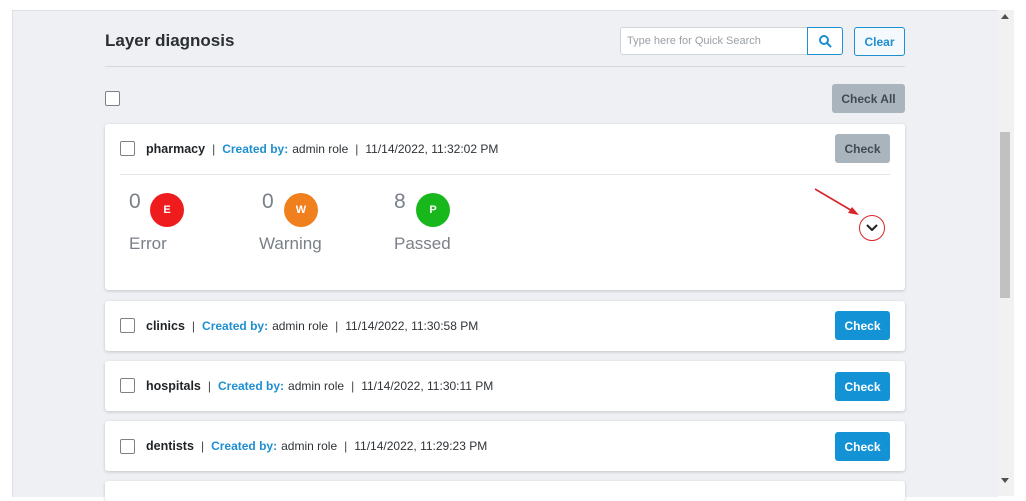 This screenshot has height=501, width=1026. What do you see at coordinates (268, 201) in the screenshot?
I see `warning-count: 0` at bounding box center [268, 201].